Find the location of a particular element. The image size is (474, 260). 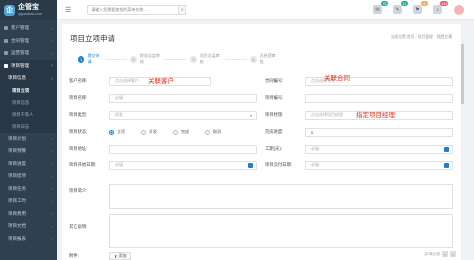

scrollbar is located at coordinates (462, 142).